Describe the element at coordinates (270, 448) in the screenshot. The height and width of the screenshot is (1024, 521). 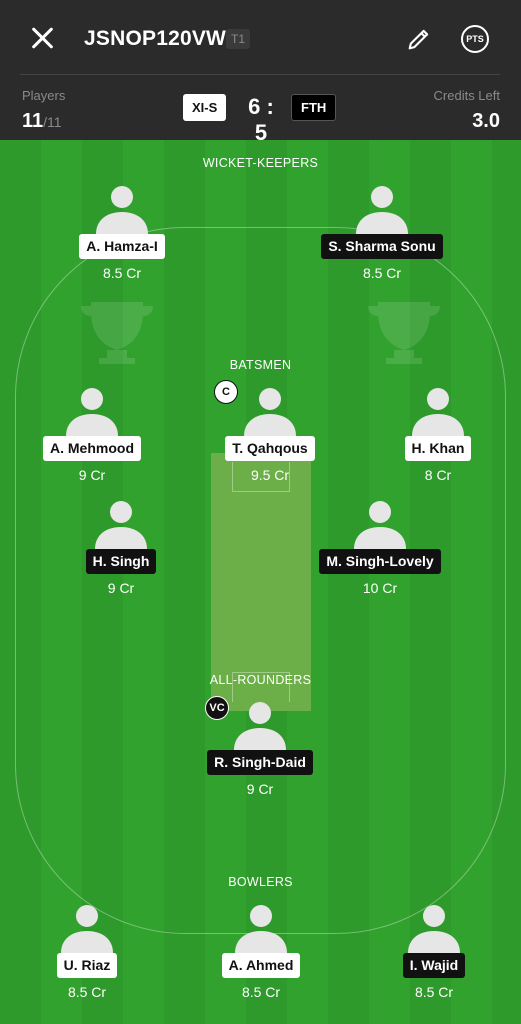
I see `player-name: T. Qahqous` at that location.